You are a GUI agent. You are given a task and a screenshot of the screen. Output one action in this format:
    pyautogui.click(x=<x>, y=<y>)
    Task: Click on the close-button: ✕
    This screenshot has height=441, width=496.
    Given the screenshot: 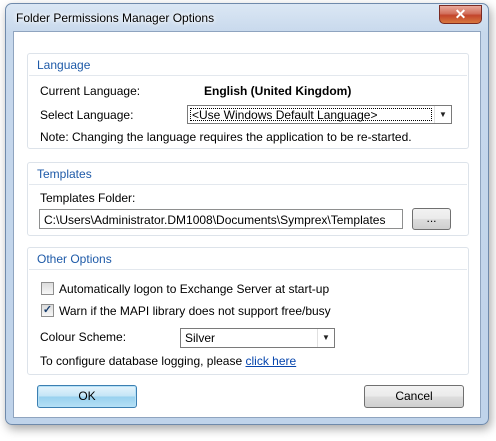 What is the action you would take?
    pyautogui.click(x=460, y=14)
    